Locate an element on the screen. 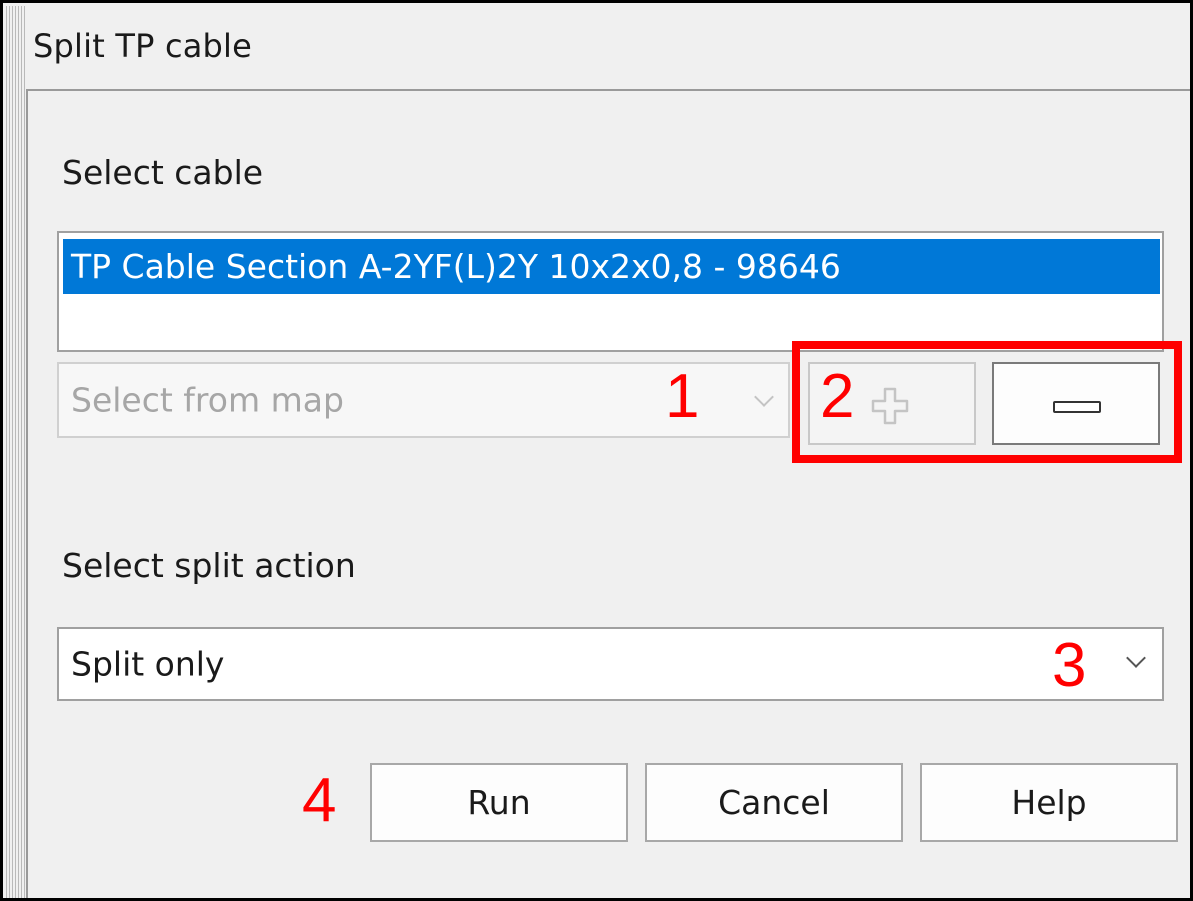 The height and width of the screenshot is (901, 1193). cancel-button: Cancel is located at coordinates (774, 802).